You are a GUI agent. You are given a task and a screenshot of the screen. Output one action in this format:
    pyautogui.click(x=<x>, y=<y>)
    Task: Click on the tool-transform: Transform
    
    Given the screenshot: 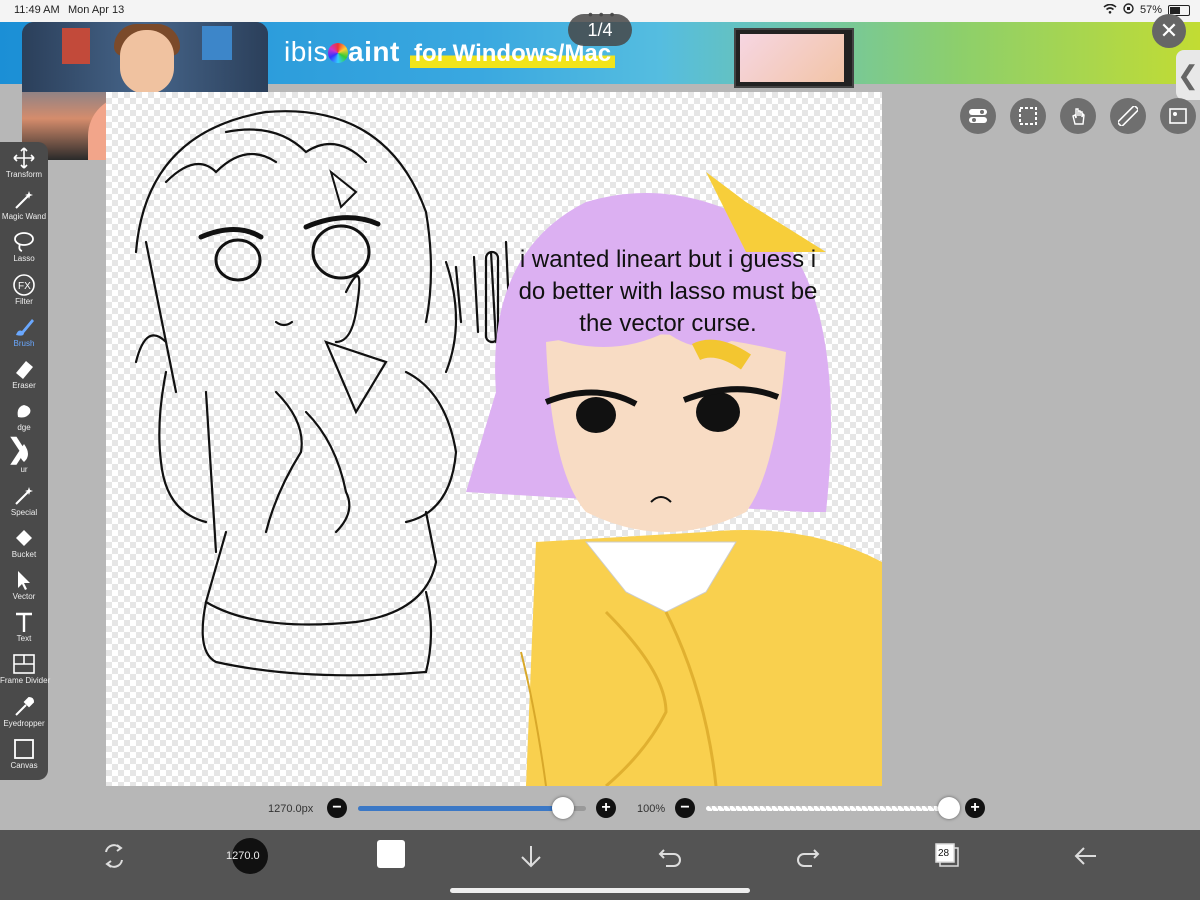 What is the action you would take?
    pyautogui.click(x=24, y=165)
    